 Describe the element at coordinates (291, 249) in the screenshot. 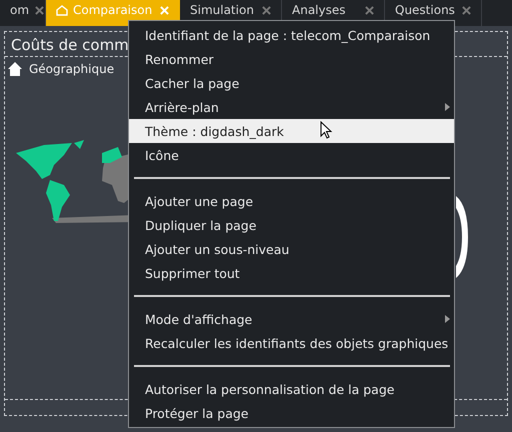

I see `menu-item: Ajouter un sous-niveau` at that location.